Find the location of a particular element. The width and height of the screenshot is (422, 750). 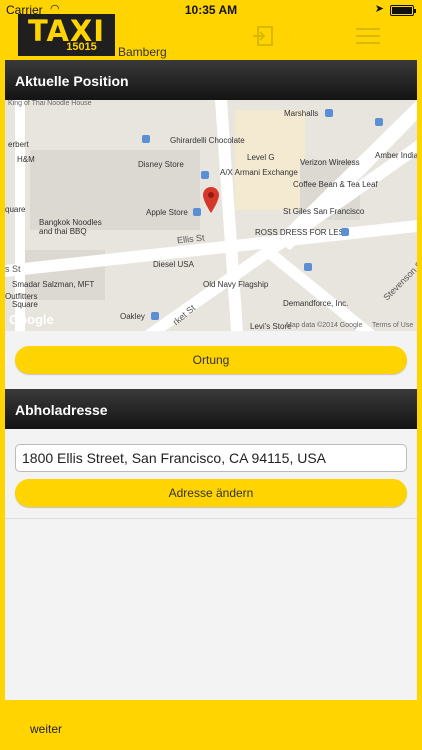

logo-number: 15015 is located at coordinates (81, 47).